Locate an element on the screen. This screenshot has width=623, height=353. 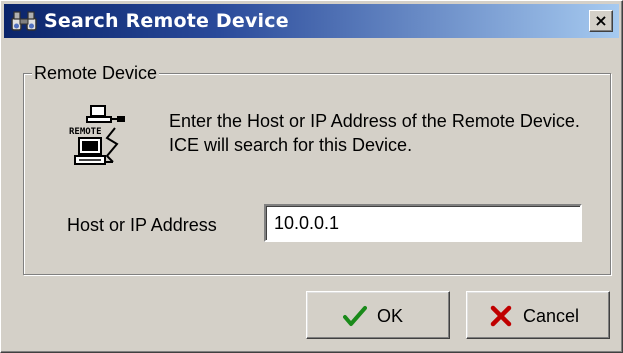
groupbox-legend: Remote Device is located at coordinates (96, 73).